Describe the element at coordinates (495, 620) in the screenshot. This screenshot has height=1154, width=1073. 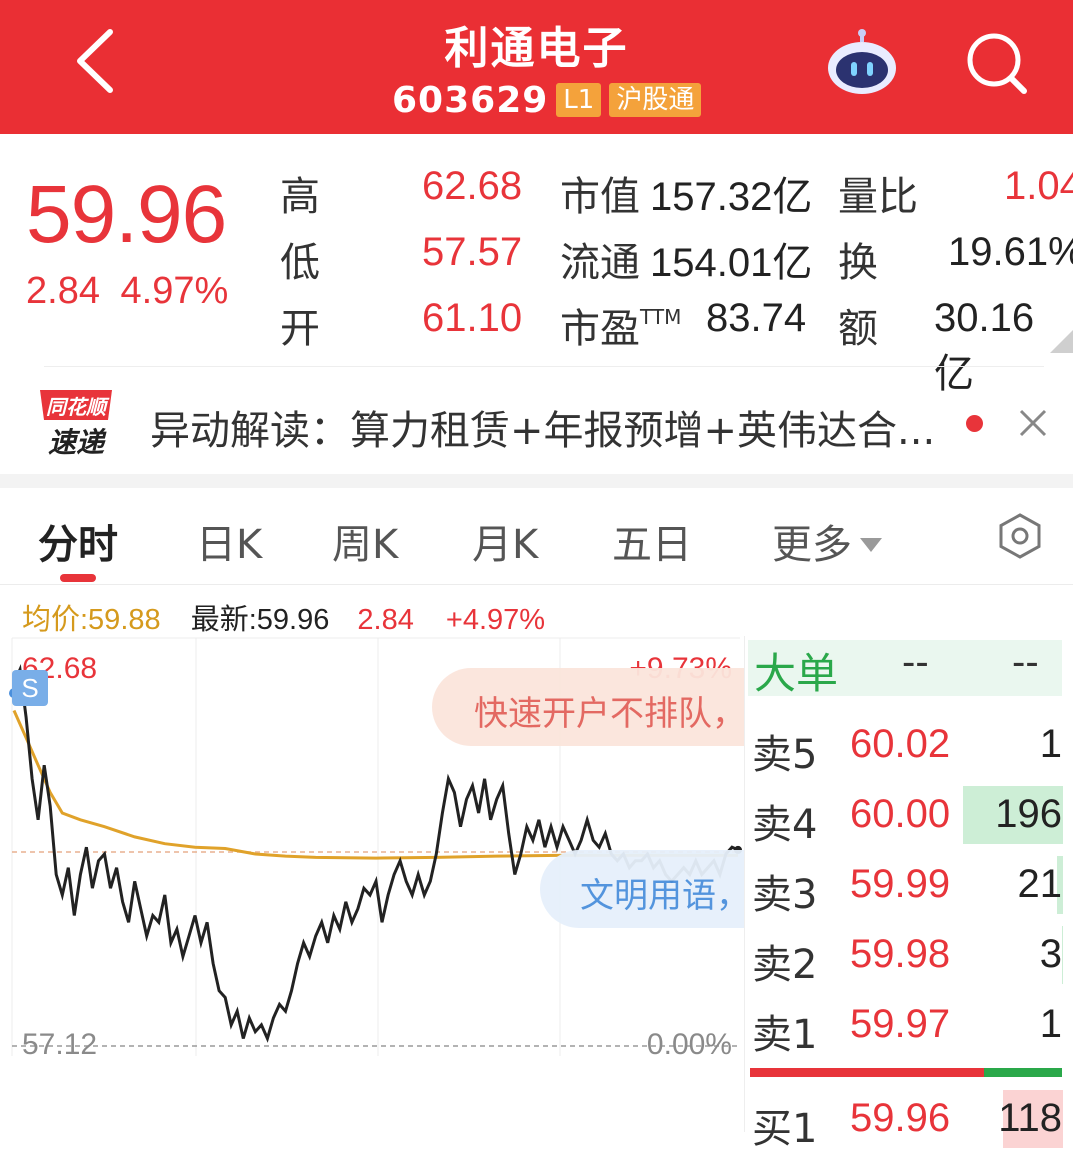
I see `info-change-pct: +4.97%` at that location.